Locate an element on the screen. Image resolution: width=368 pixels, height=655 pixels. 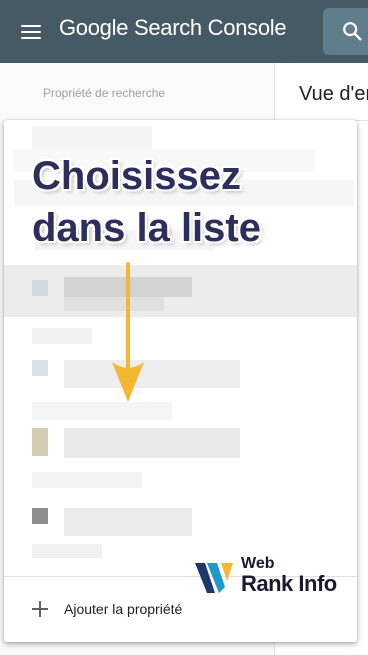
webrankinfo-logo: Web Rank Info is located at coordinates (268, 578).